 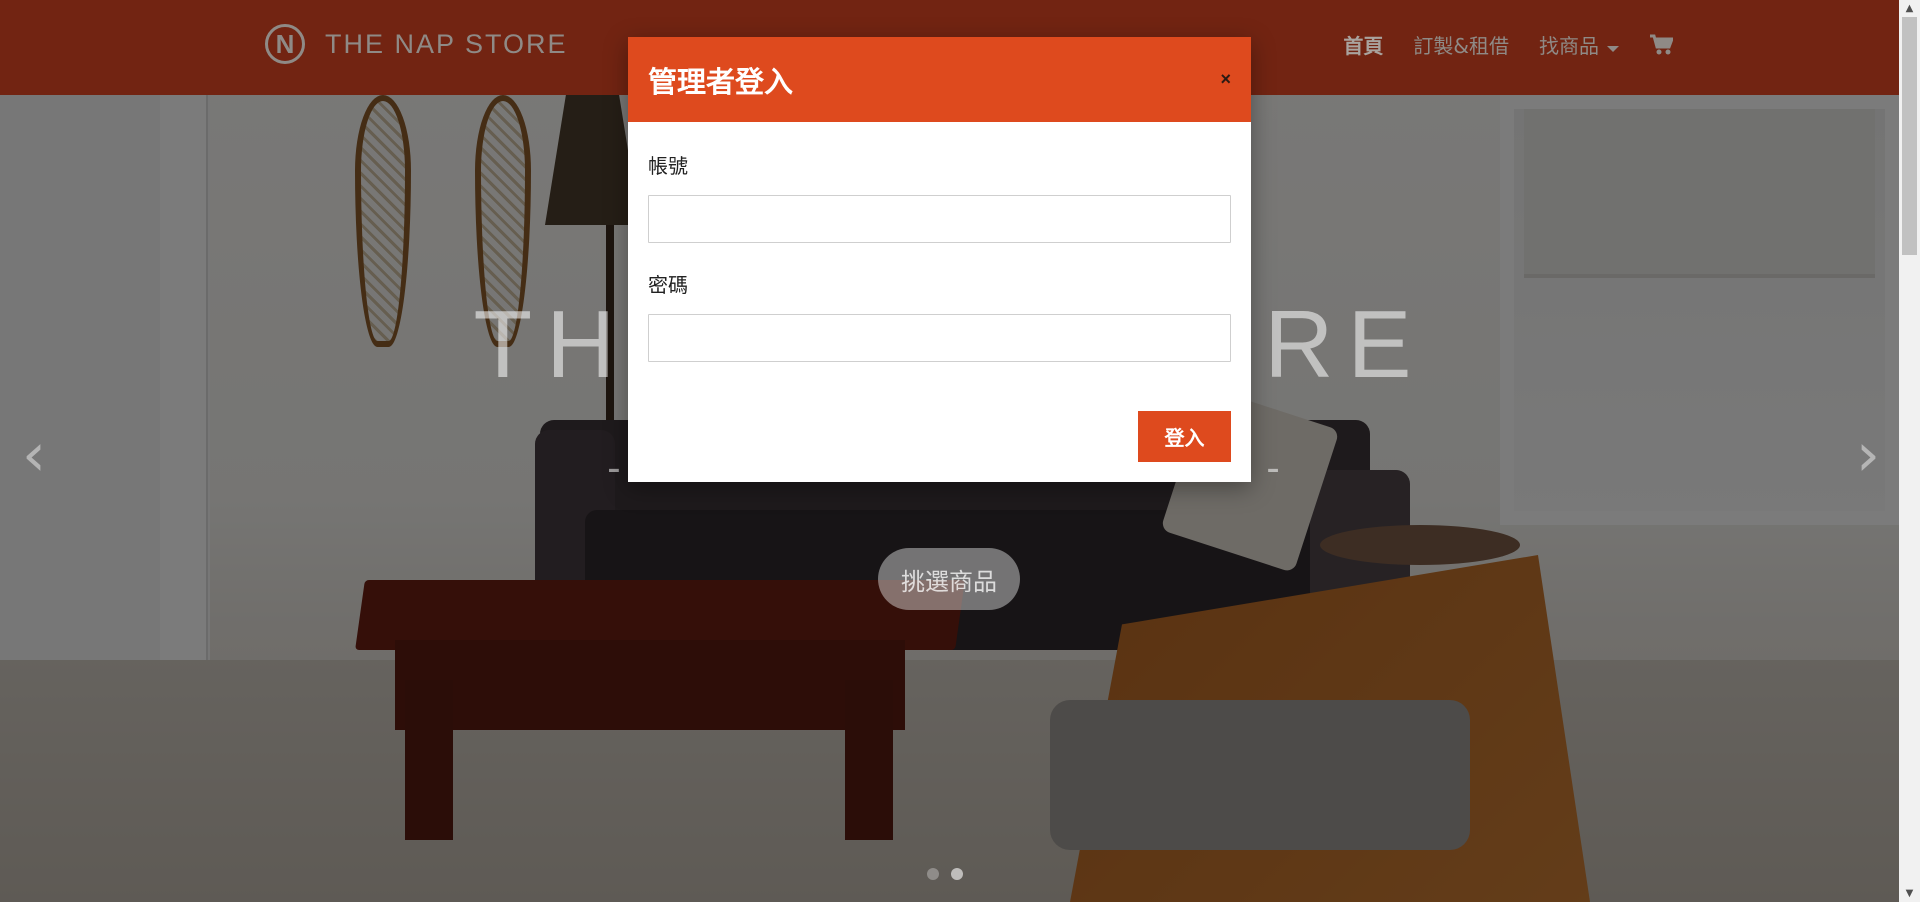 What do you see at coordinates (1909, 136) in the screenshot?
I see `scroll-thumb` at bounding box center [1909, 136].